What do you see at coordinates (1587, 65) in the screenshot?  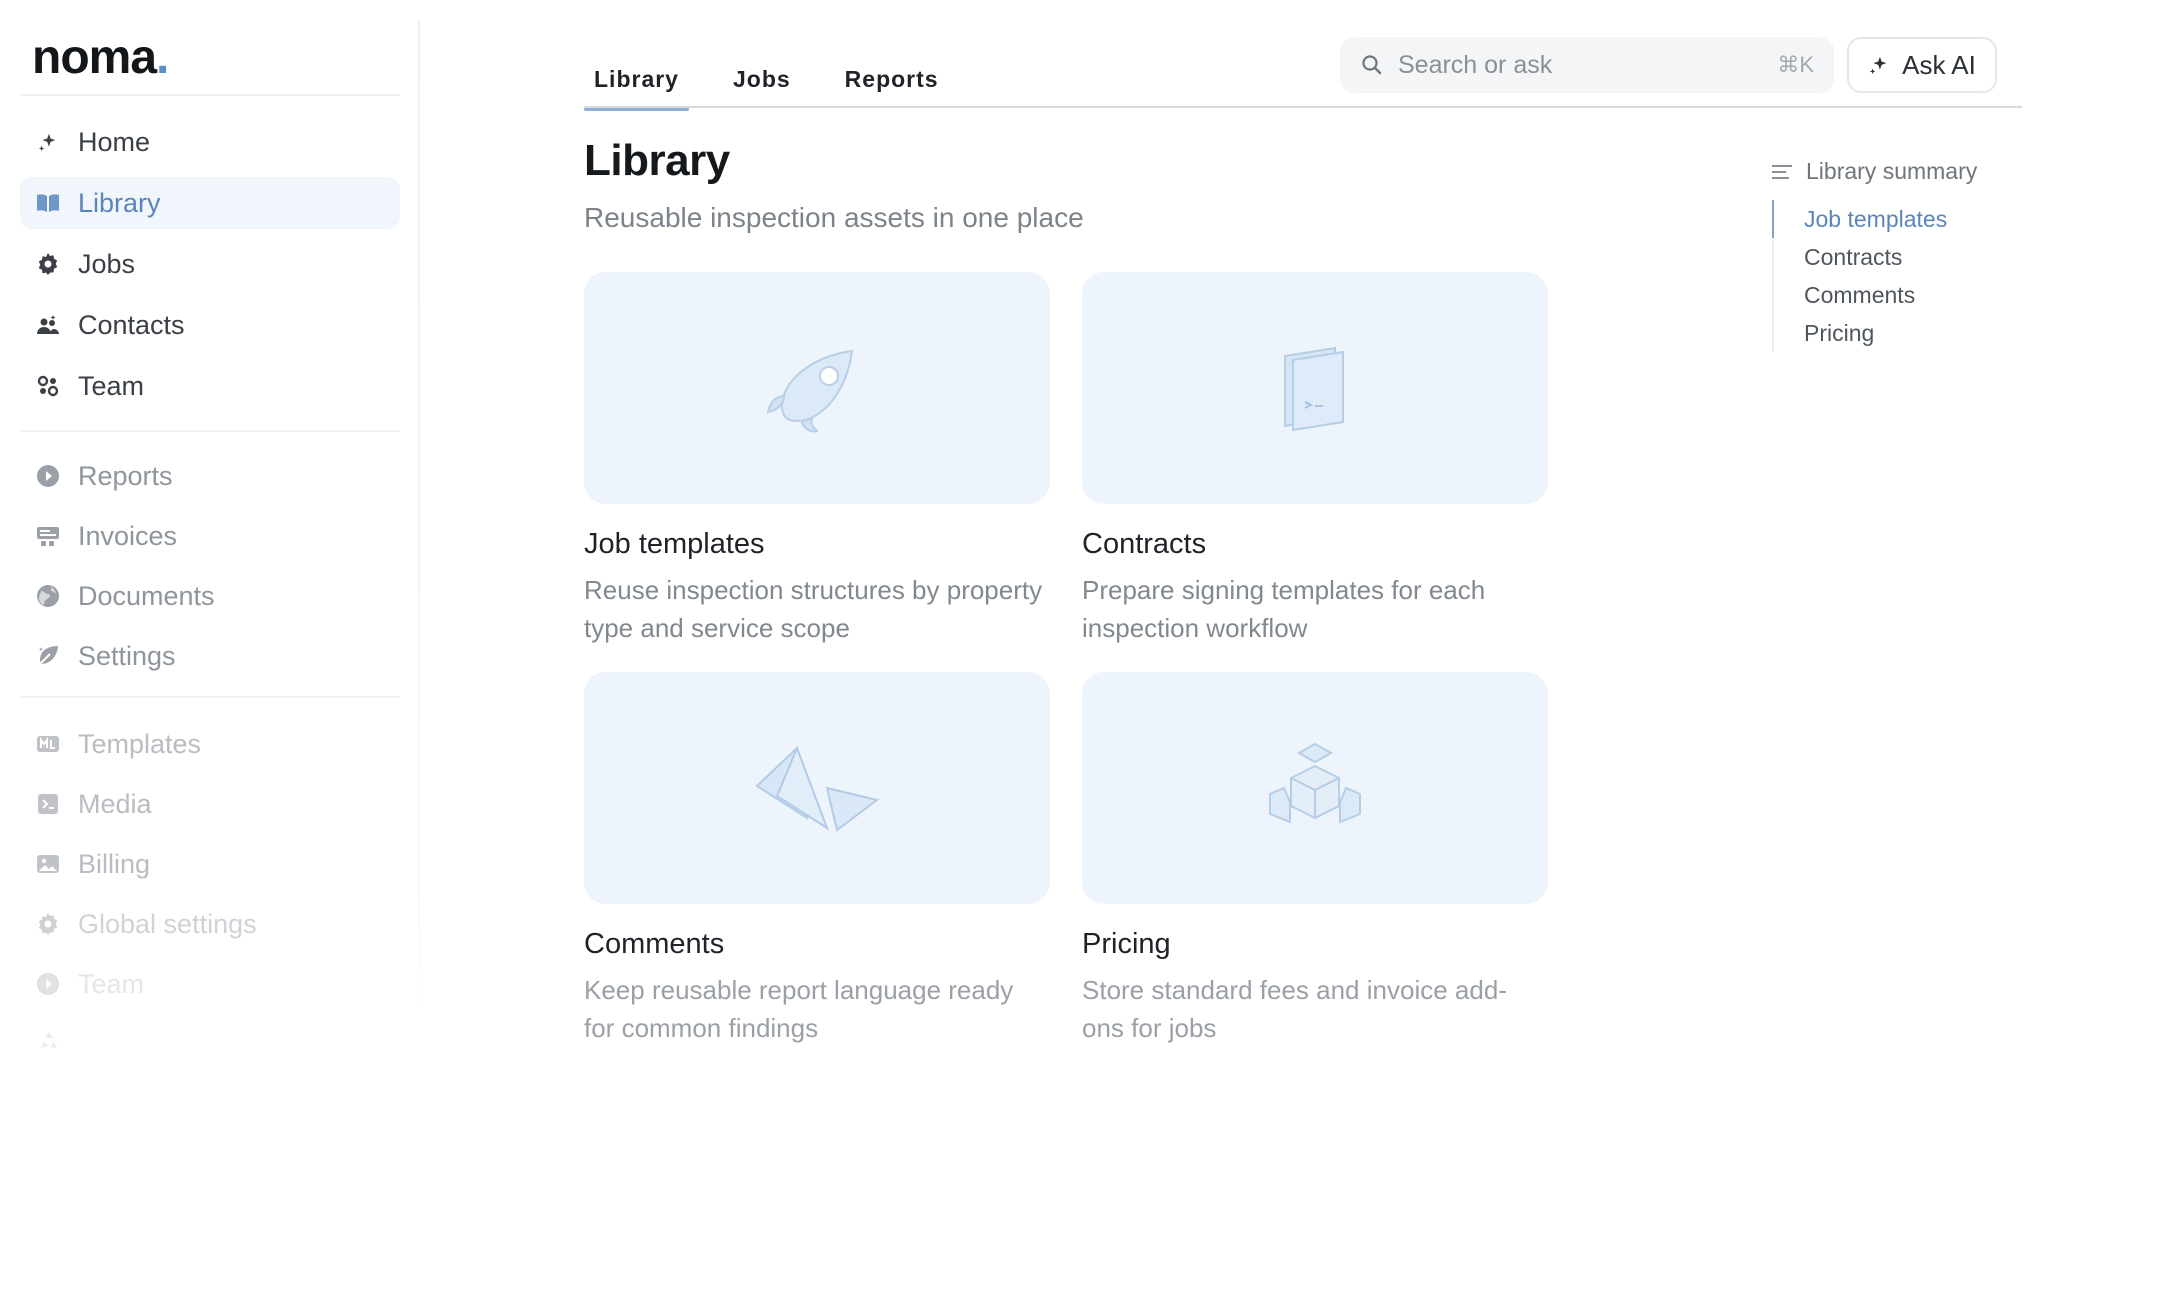 I see `search-input: Search or ask ⌘K` at bounding box center [1587, 65].